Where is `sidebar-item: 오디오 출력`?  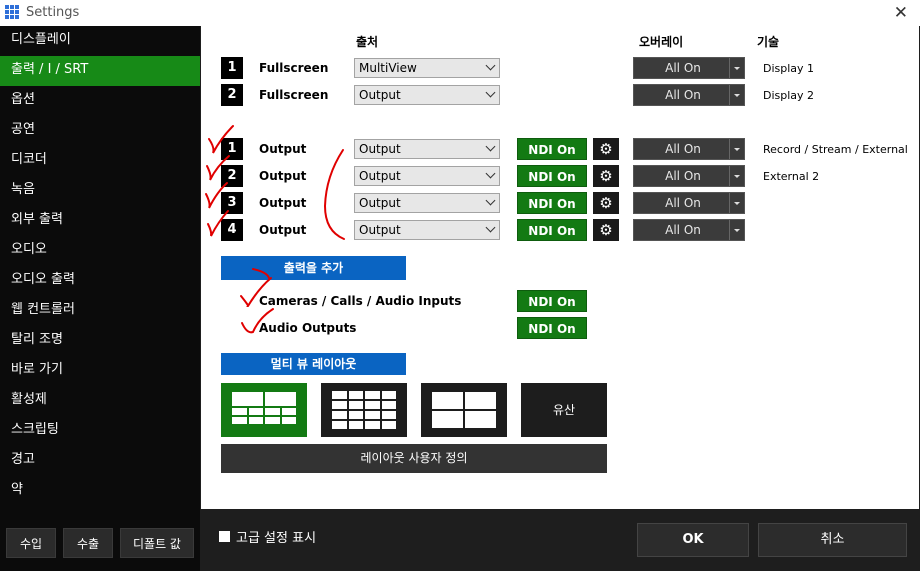 sidebar-item: 오디오 출력 is located at coordinates (100, 281).